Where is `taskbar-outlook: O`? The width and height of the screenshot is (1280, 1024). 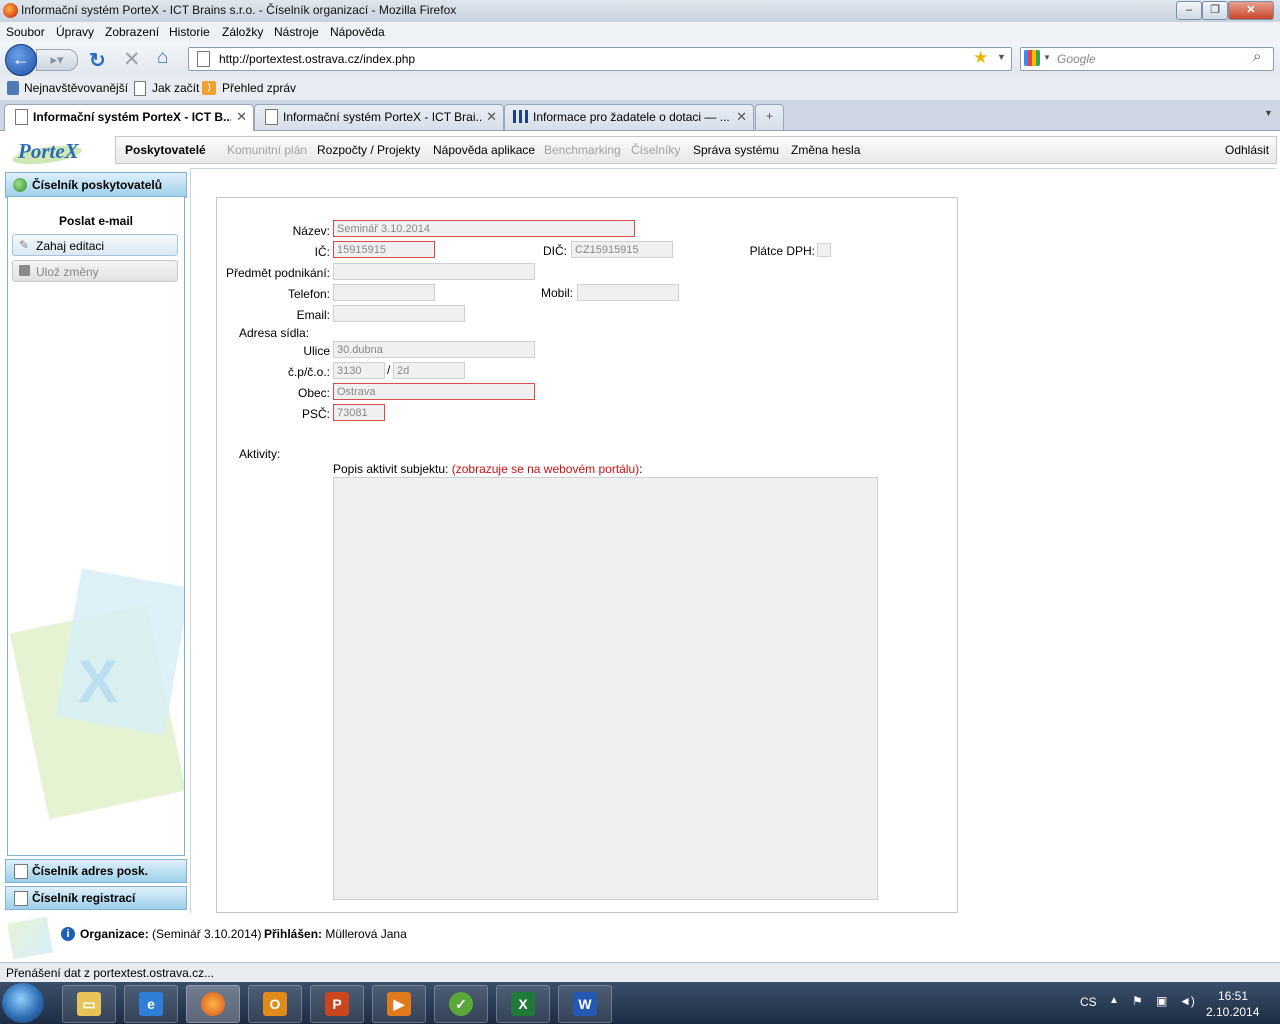 taskbar-outlook: O is located at coordinates (275, 1004).